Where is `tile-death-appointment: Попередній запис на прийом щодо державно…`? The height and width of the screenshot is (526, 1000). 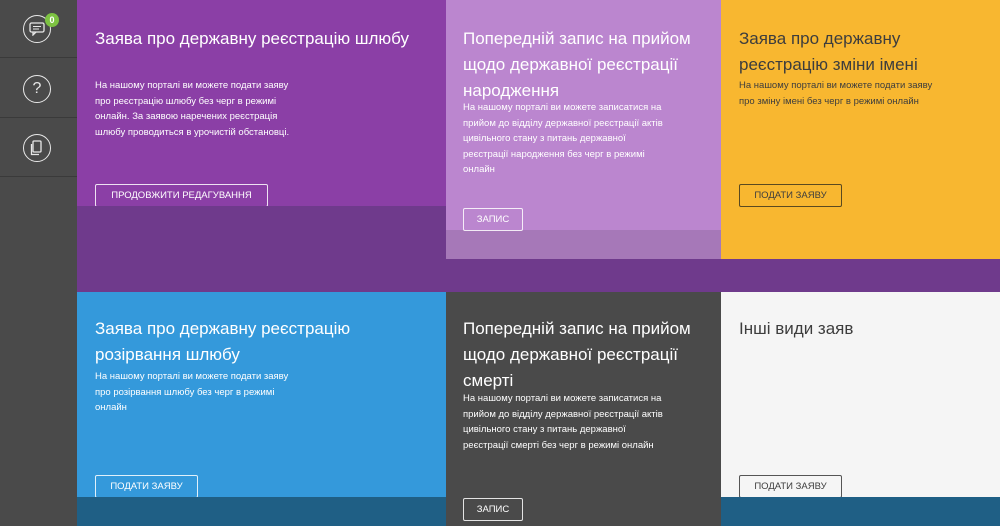 tile-death-appointment: Попередній запис на прийом щодо державно… is located at coordinates (583, 409).